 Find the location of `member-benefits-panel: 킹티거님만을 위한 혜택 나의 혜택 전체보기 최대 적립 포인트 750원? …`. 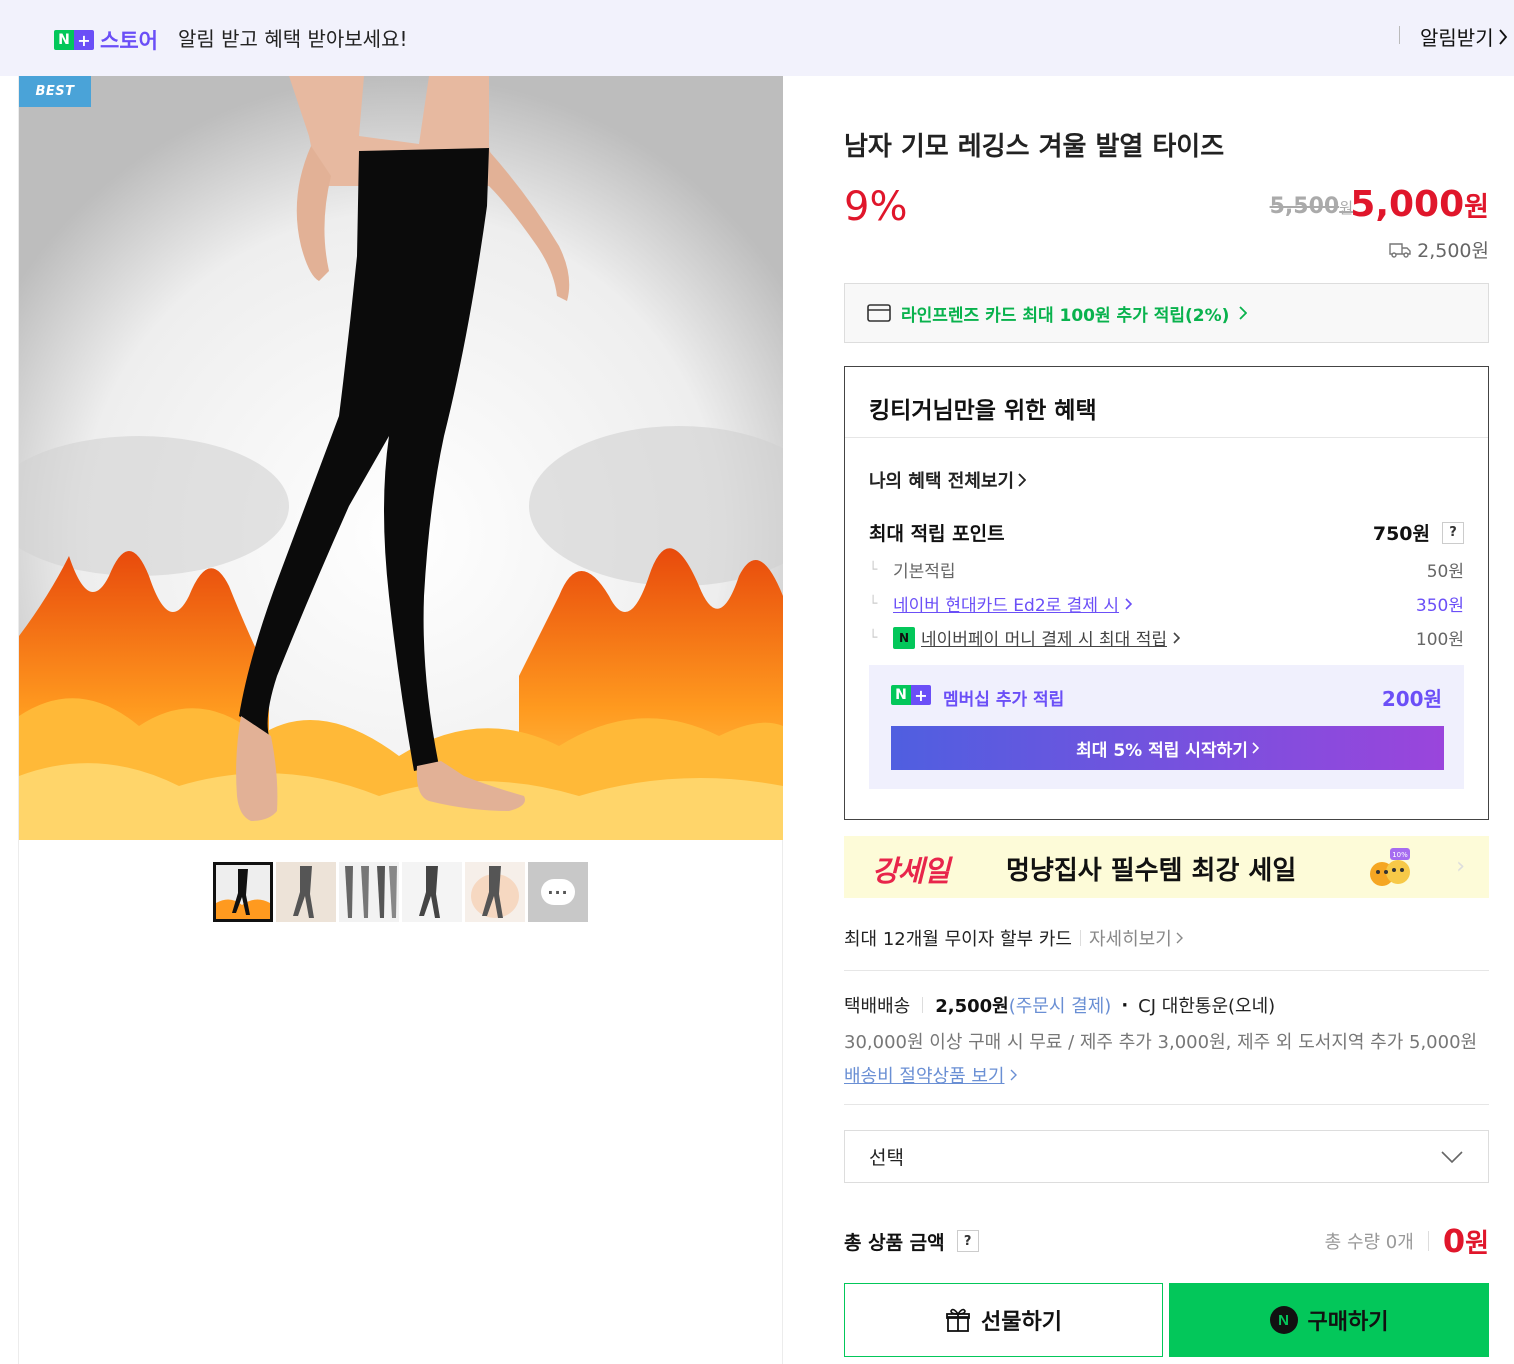

member-benefits-panel: 킹티거님만을 위한 혜택 나의 혜택 전체보기 최대 적립 포인트 750원? … is located at coordinates (1166, 593).